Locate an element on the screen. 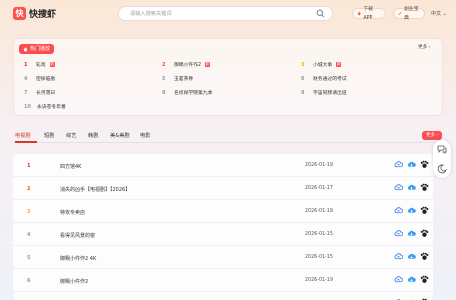 The height and width of the screenshot is (300, 456). table-row: 4 看得见风景的窗 2026-01-15 is located at coordinates (223, 234).